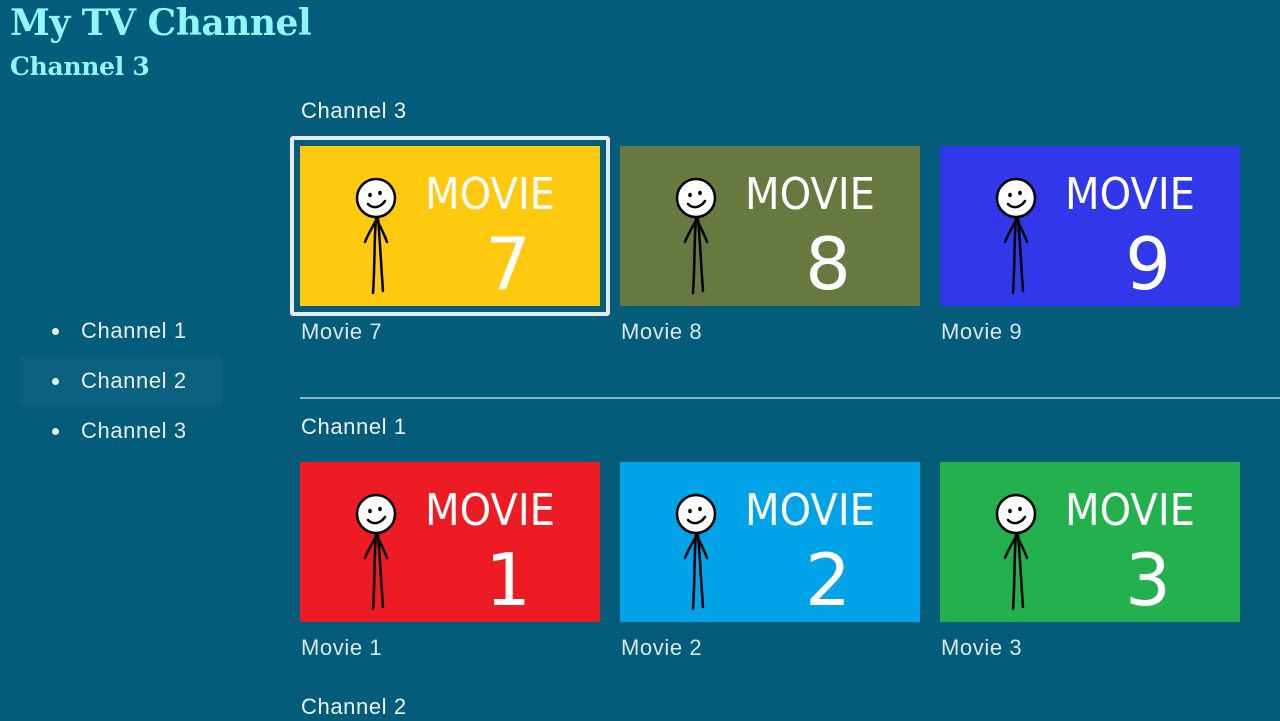 The height and width of the screenshot is (721, 1280). Describe the element at coordinates (161, 23) in the screenshot. I see `app-title: My TV Channel` at that location.